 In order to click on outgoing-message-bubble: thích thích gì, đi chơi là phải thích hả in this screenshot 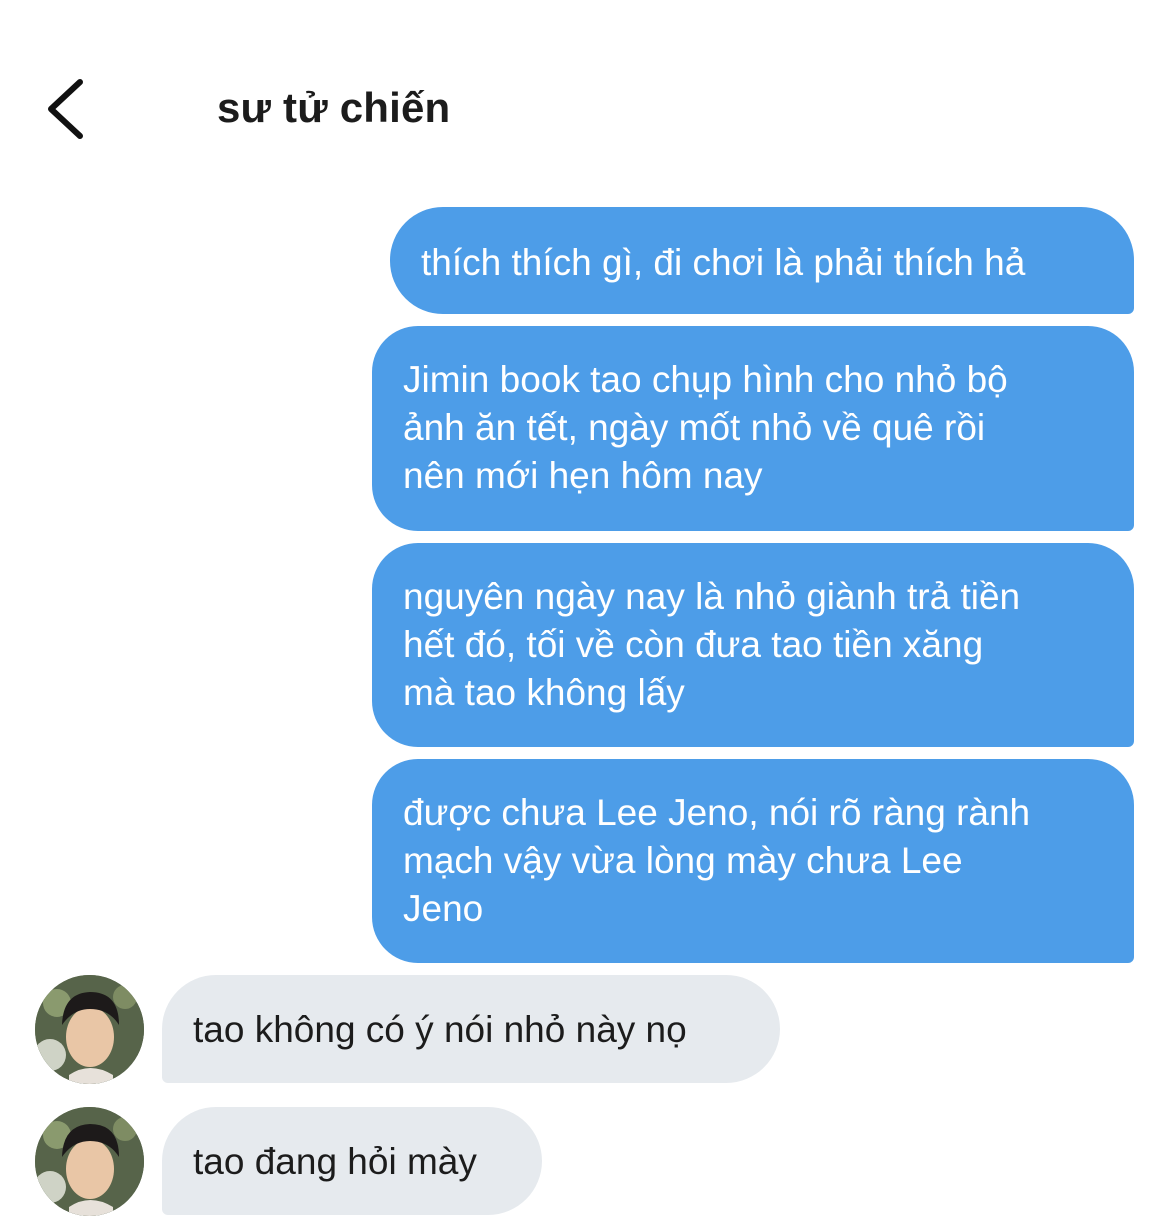, I will do `click(762, 260)`.